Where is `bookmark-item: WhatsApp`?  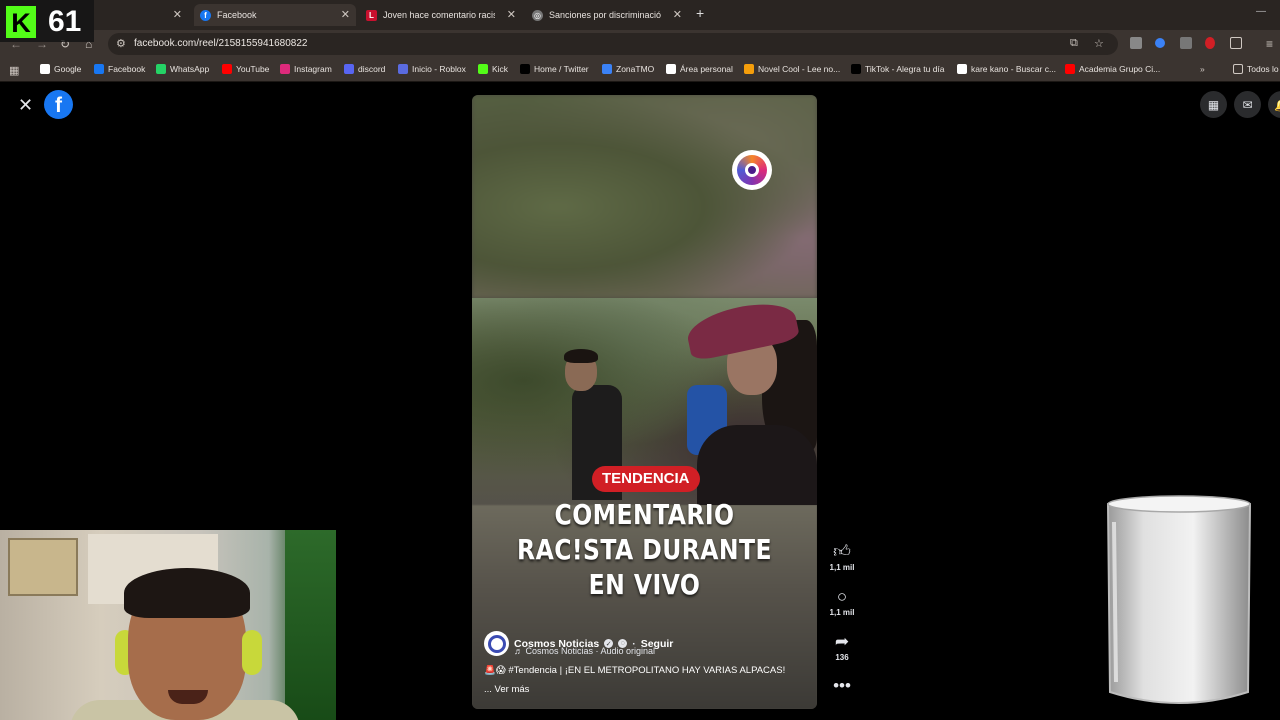 bookmark-item: WhatsApp is located at coordinates (182, 69).